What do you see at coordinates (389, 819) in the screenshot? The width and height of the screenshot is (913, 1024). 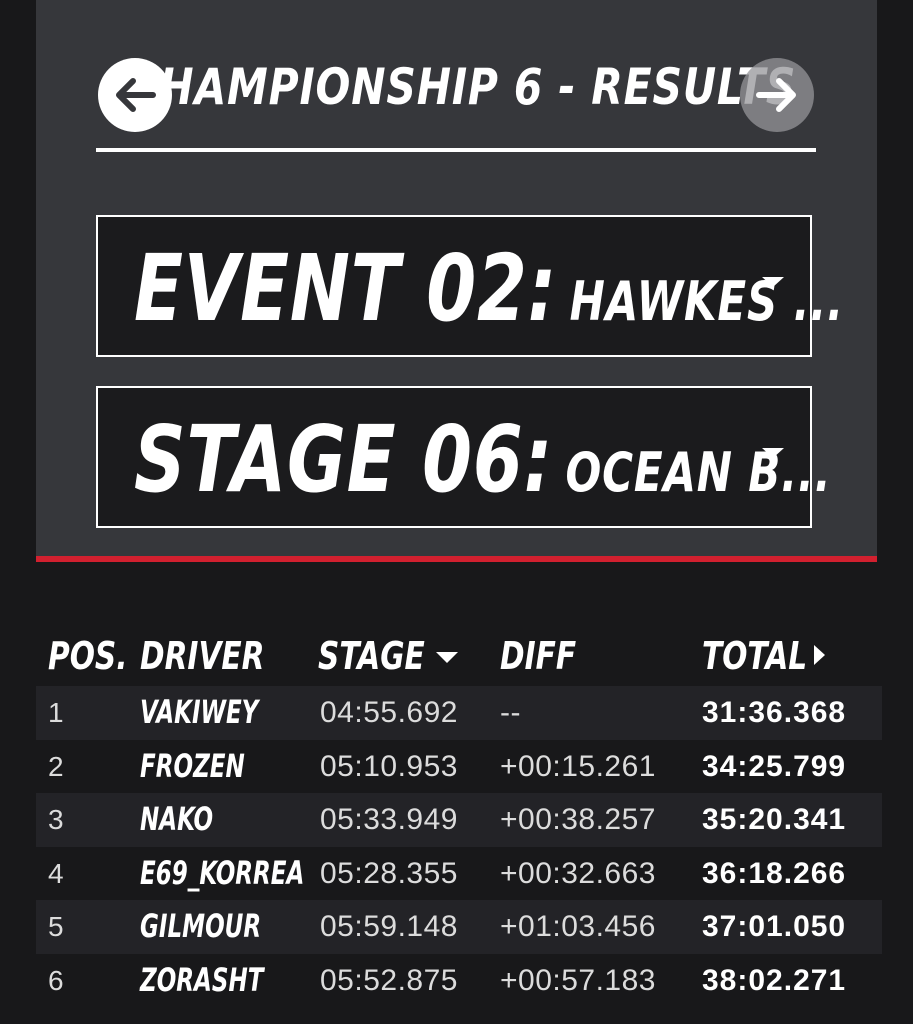 I see `cell-stage: 05:33.949` at bounding box center [389, 819].